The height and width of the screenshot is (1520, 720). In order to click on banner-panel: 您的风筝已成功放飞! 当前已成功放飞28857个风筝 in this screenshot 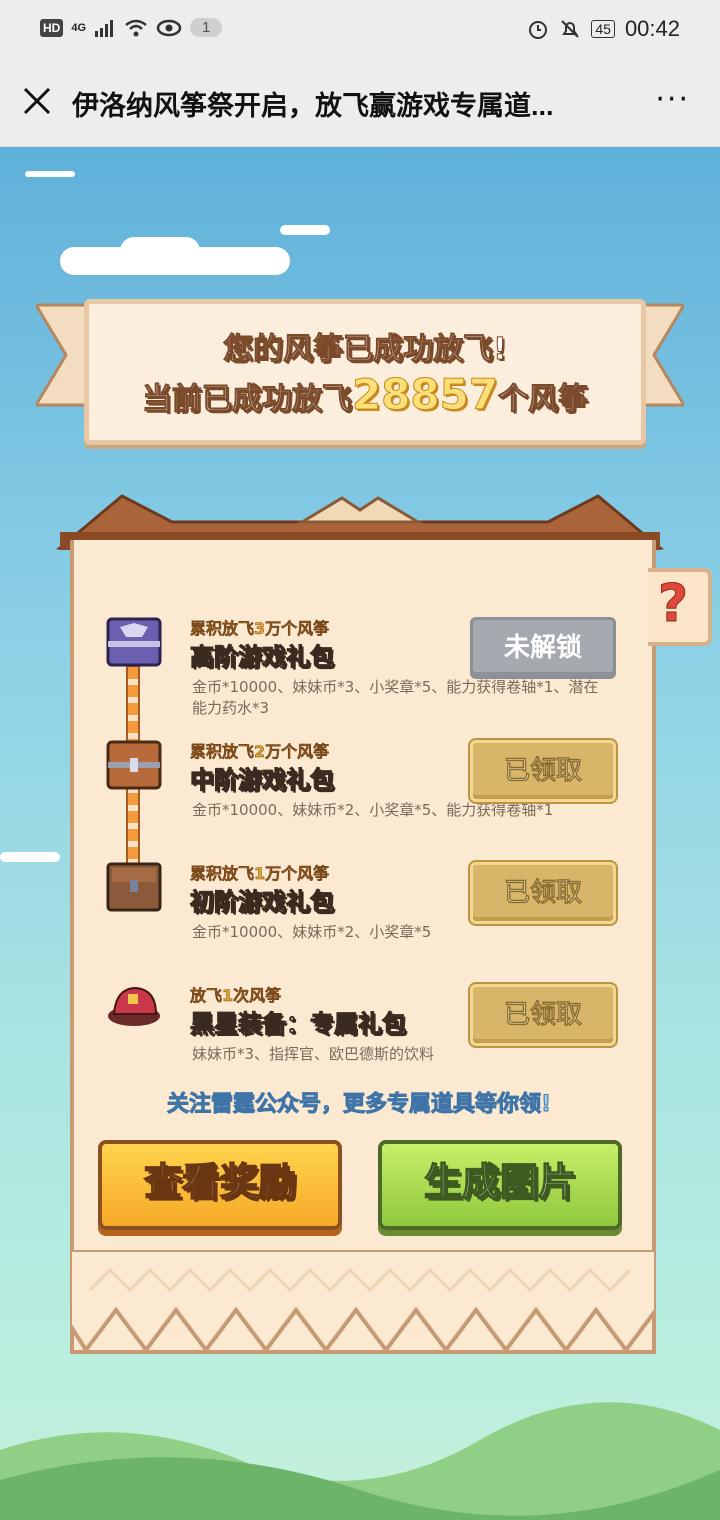, I will do `click(365, 372)`.